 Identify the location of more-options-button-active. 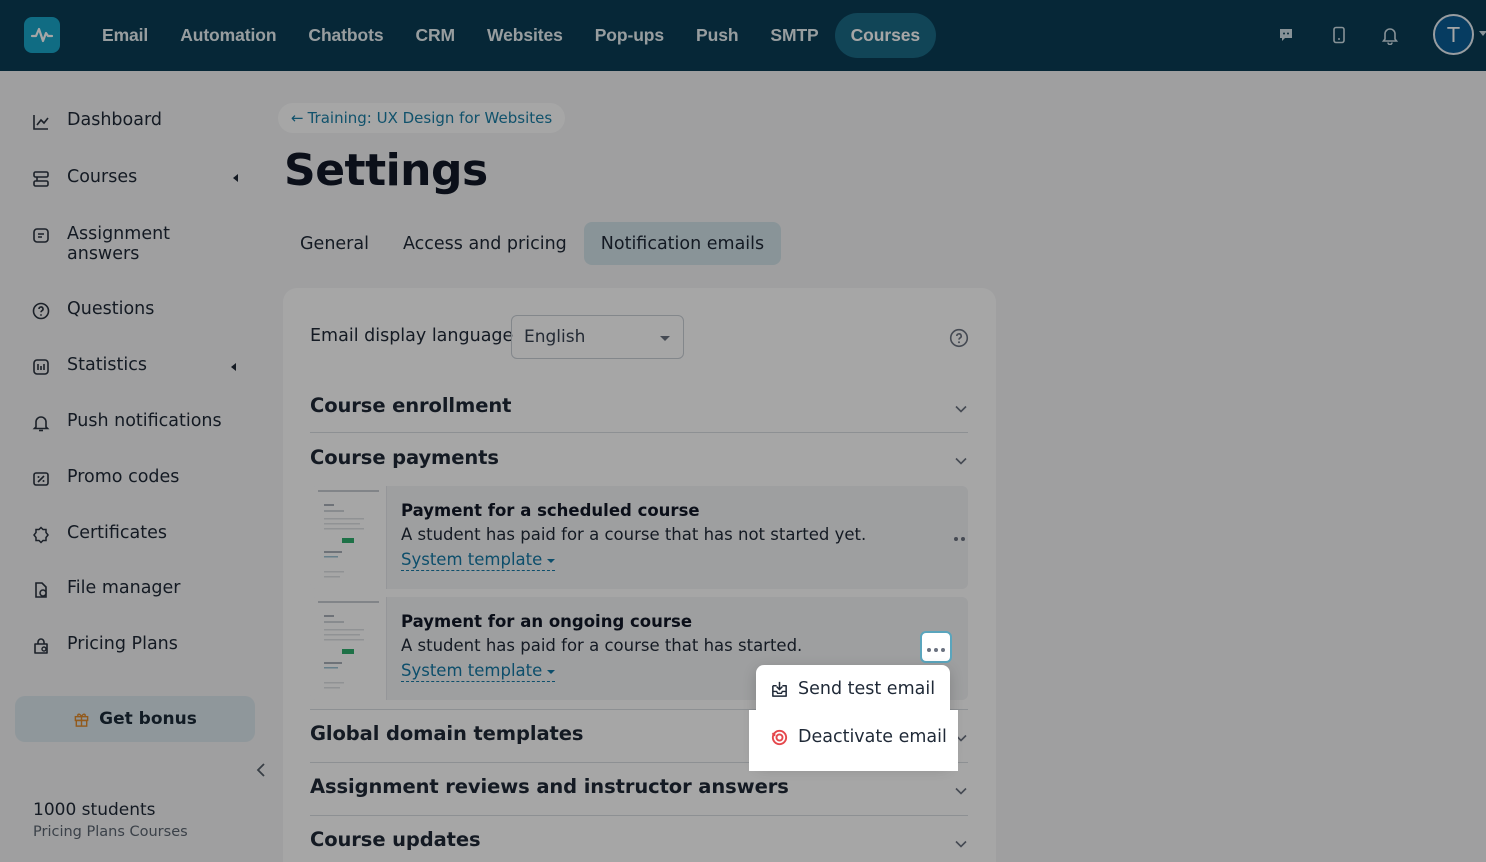
(936, 647).